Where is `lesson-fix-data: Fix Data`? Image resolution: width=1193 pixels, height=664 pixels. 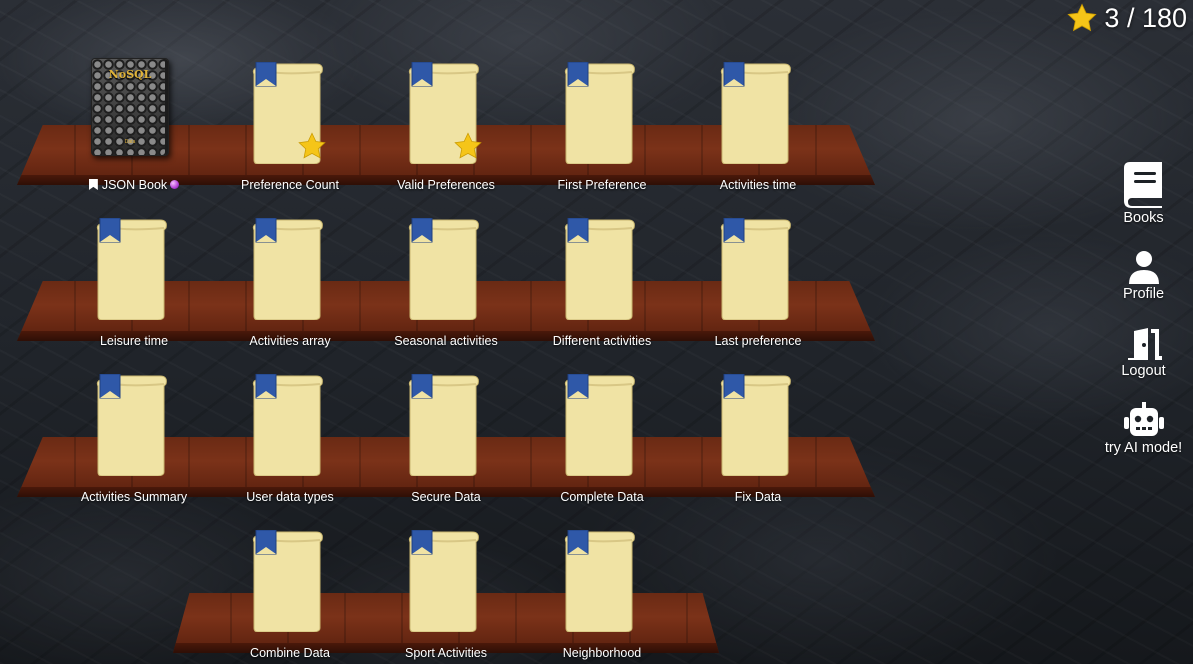 lesson-fix-data: Fix Data is located at coordinates (758, 444).